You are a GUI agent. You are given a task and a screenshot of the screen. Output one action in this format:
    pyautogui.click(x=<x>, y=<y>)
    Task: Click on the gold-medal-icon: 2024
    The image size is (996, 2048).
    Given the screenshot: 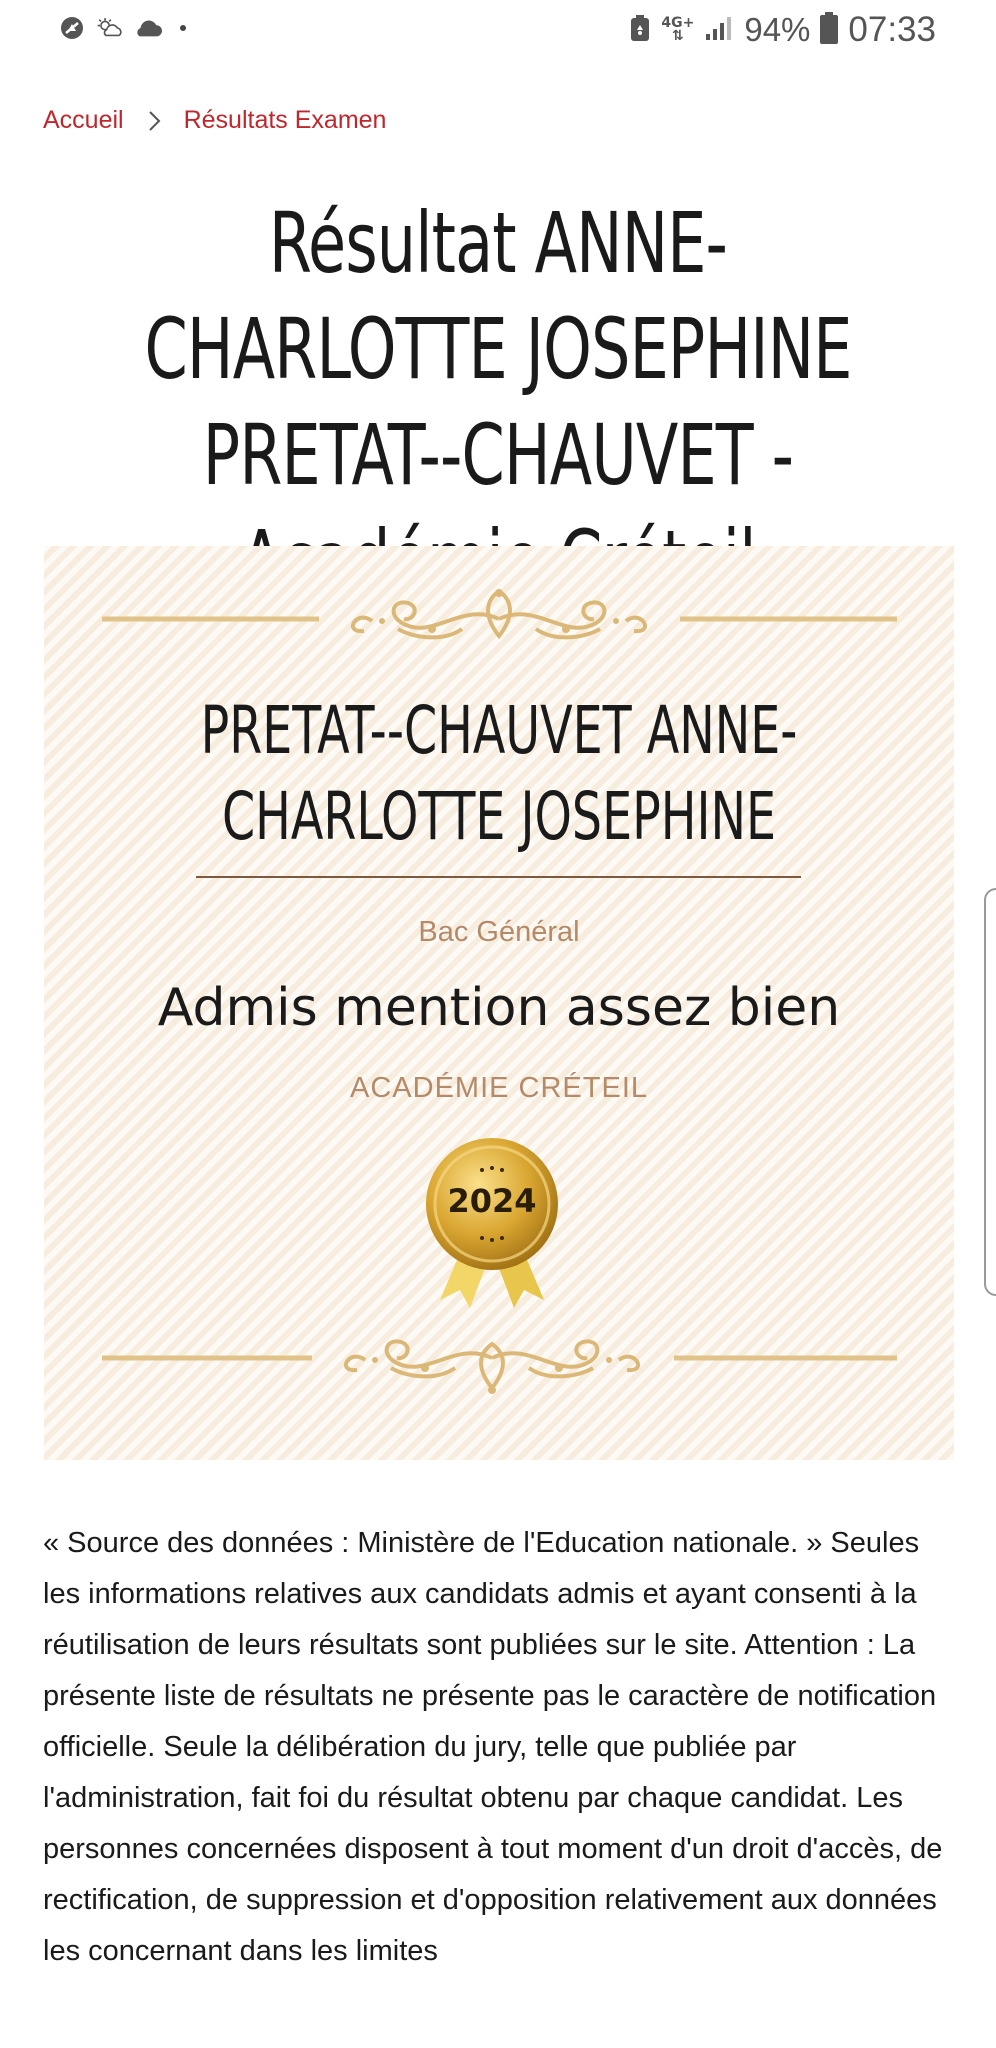 What is the action you would take?
    pyautogui.click(x=497, y=1227)
    